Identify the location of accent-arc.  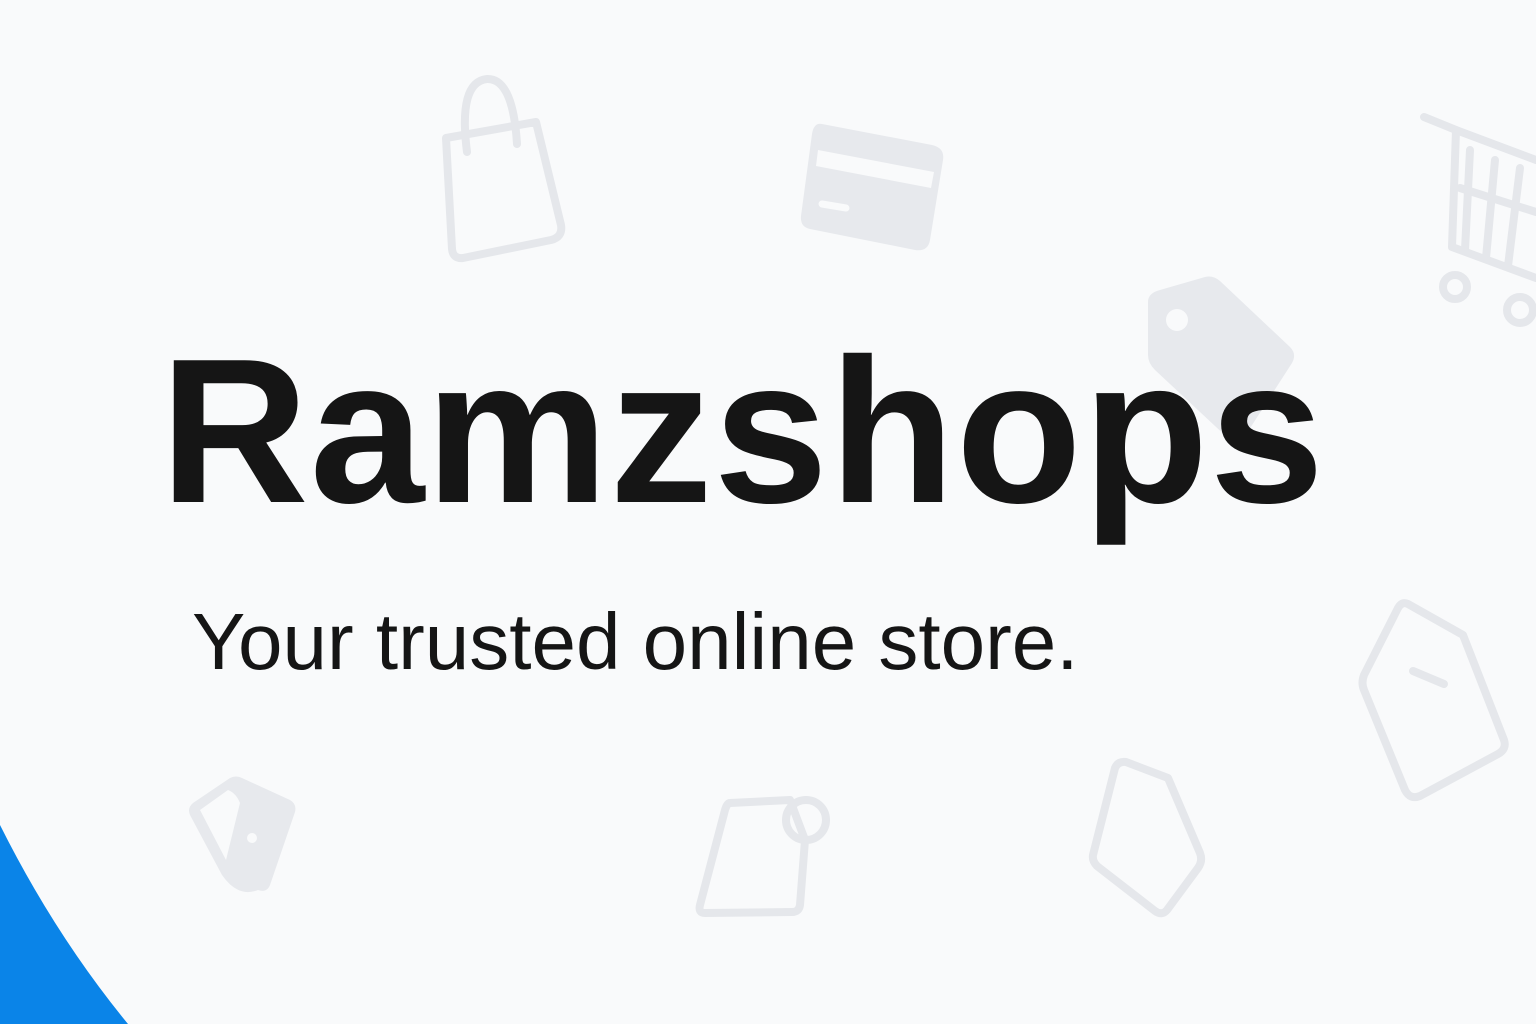
(64, 924).